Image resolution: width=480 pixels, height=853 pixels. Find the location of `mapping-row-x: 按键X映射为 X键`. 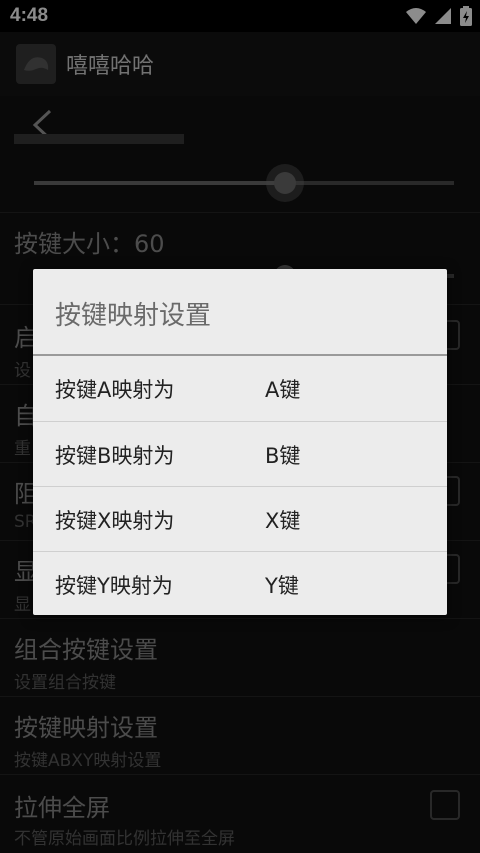

mapping-row-x: 按键X映射为 X键 is located at coordinates (240, 518).